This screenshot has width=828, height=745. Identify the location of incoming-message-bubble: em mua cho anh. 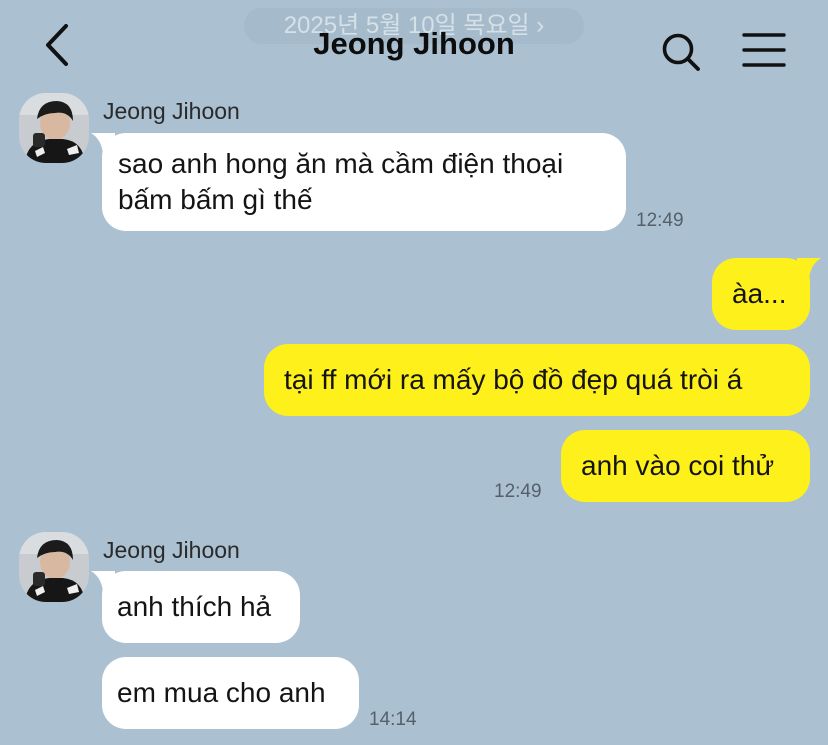
(230, 693).